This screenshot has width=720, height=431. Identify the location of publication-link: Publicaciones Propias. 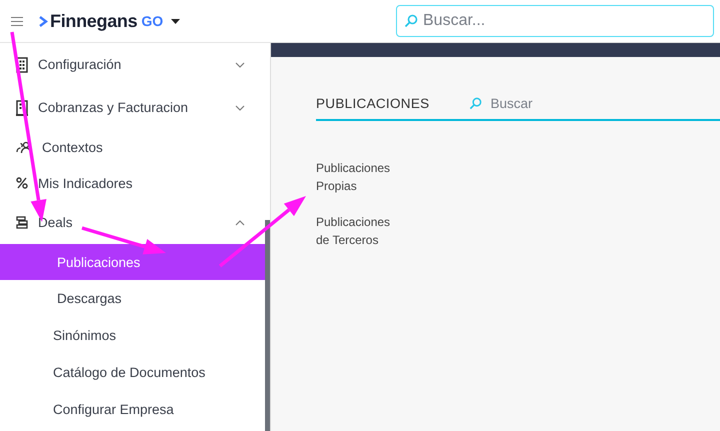
(518, 177).